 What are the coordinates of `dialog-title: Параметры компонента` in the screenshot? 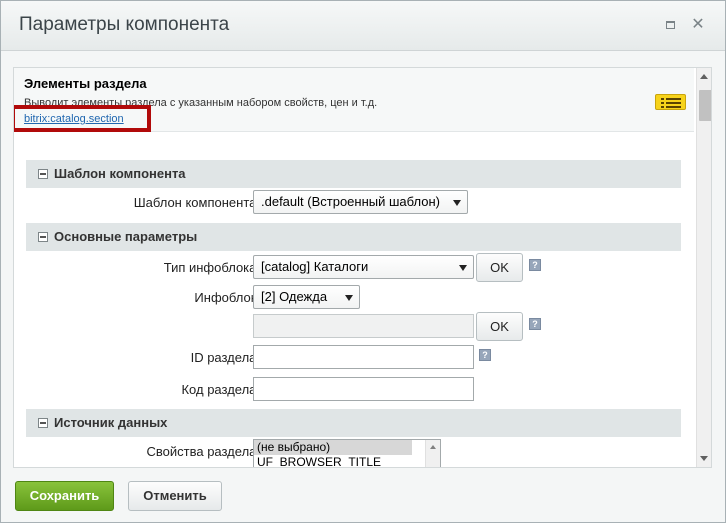 It's located at (124, 24).